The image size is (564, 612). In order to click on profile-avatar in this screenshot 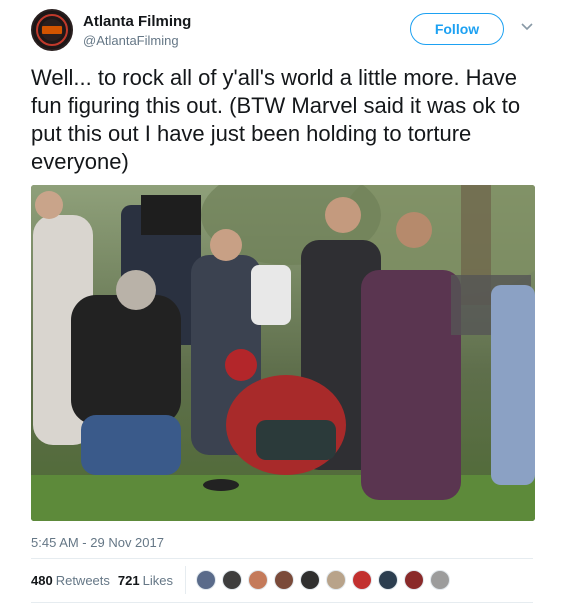, I will do `click(52, 30)`.